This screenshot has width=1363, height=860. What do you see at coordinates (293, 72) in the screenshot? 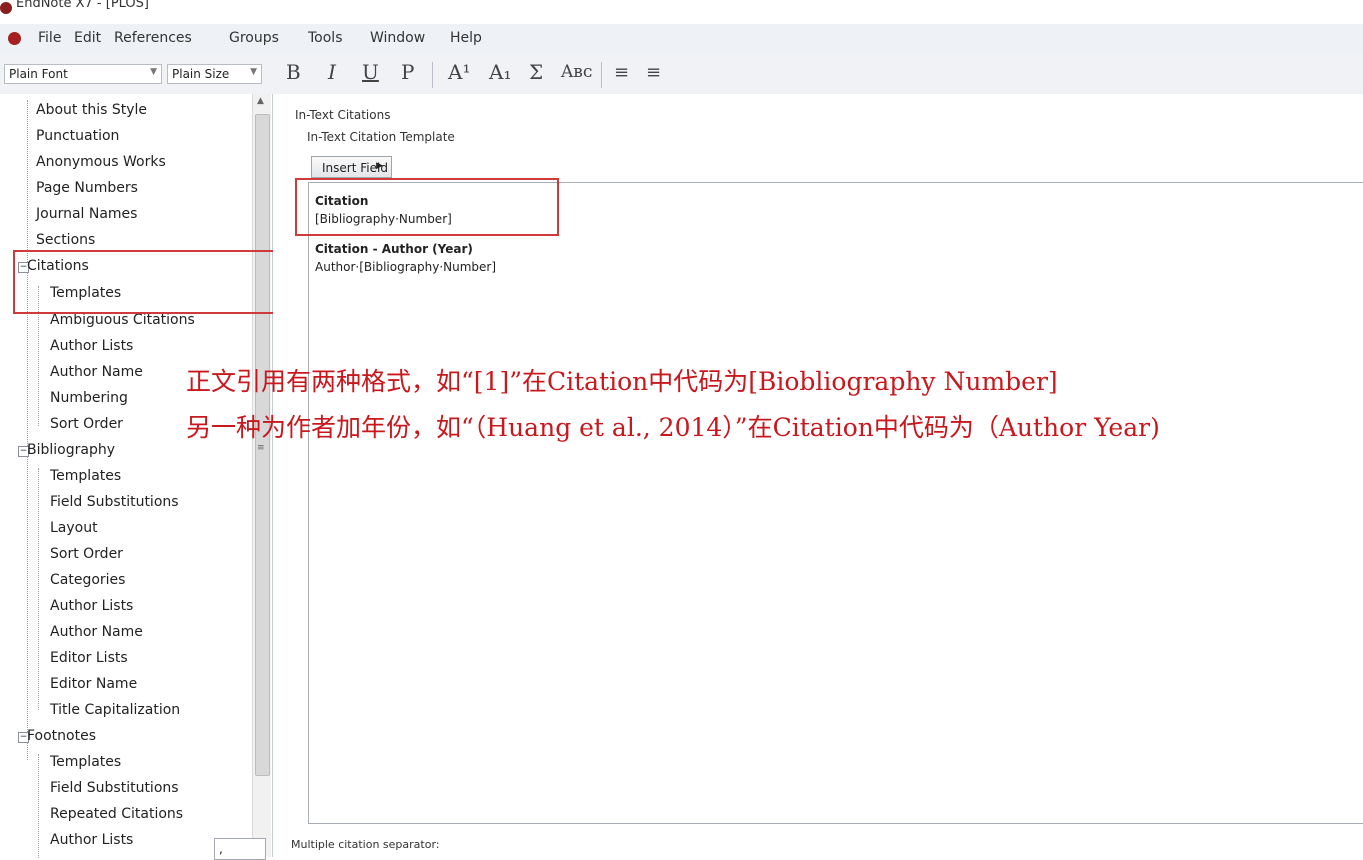
I see `bold-button: B` at bounding box center [293, 72].